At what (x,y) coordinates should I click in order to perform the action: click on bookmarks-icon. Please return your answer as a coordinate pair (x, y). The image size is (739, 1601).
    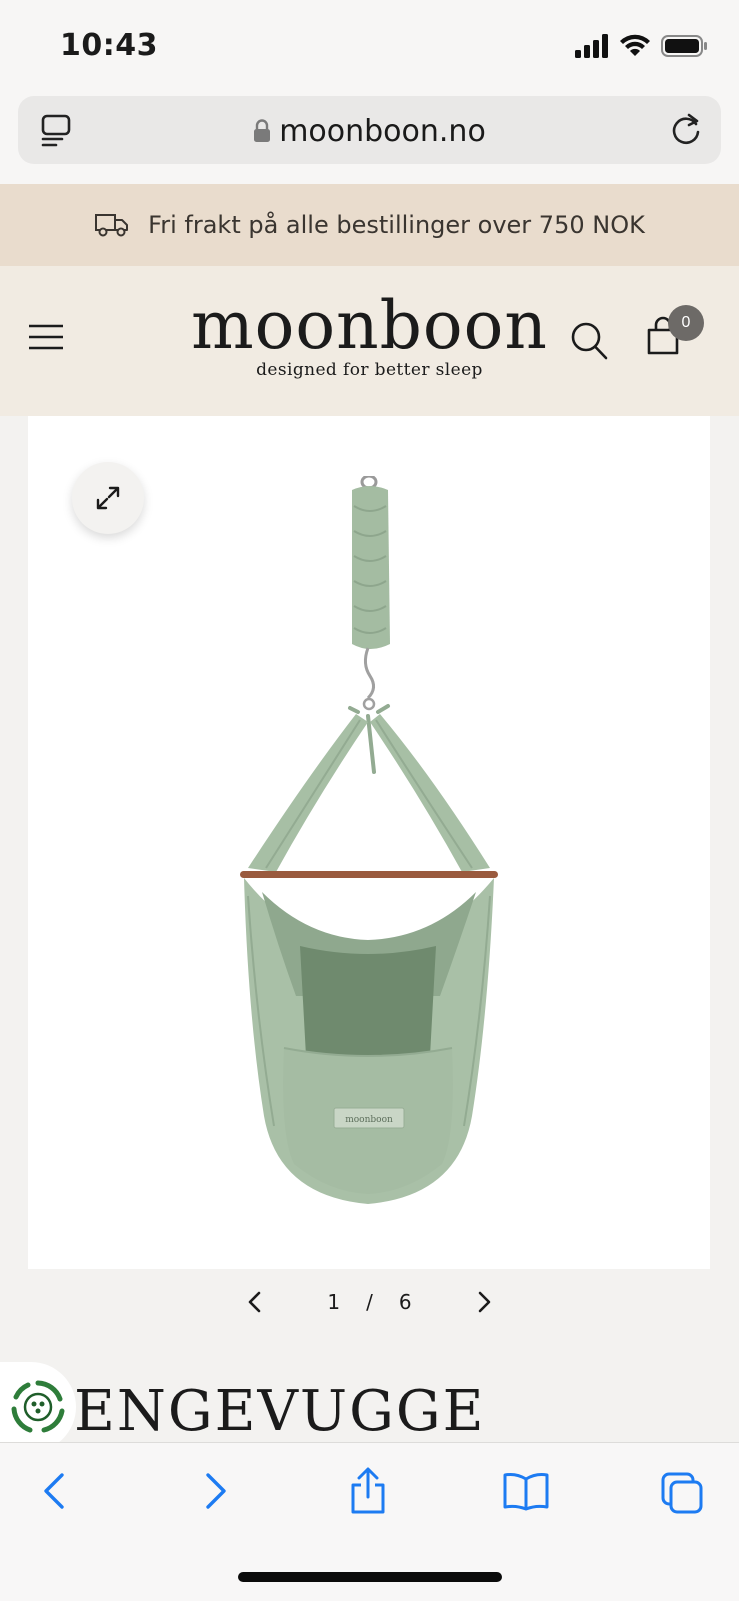
    Looking at the image, I should click on (526, 1491).